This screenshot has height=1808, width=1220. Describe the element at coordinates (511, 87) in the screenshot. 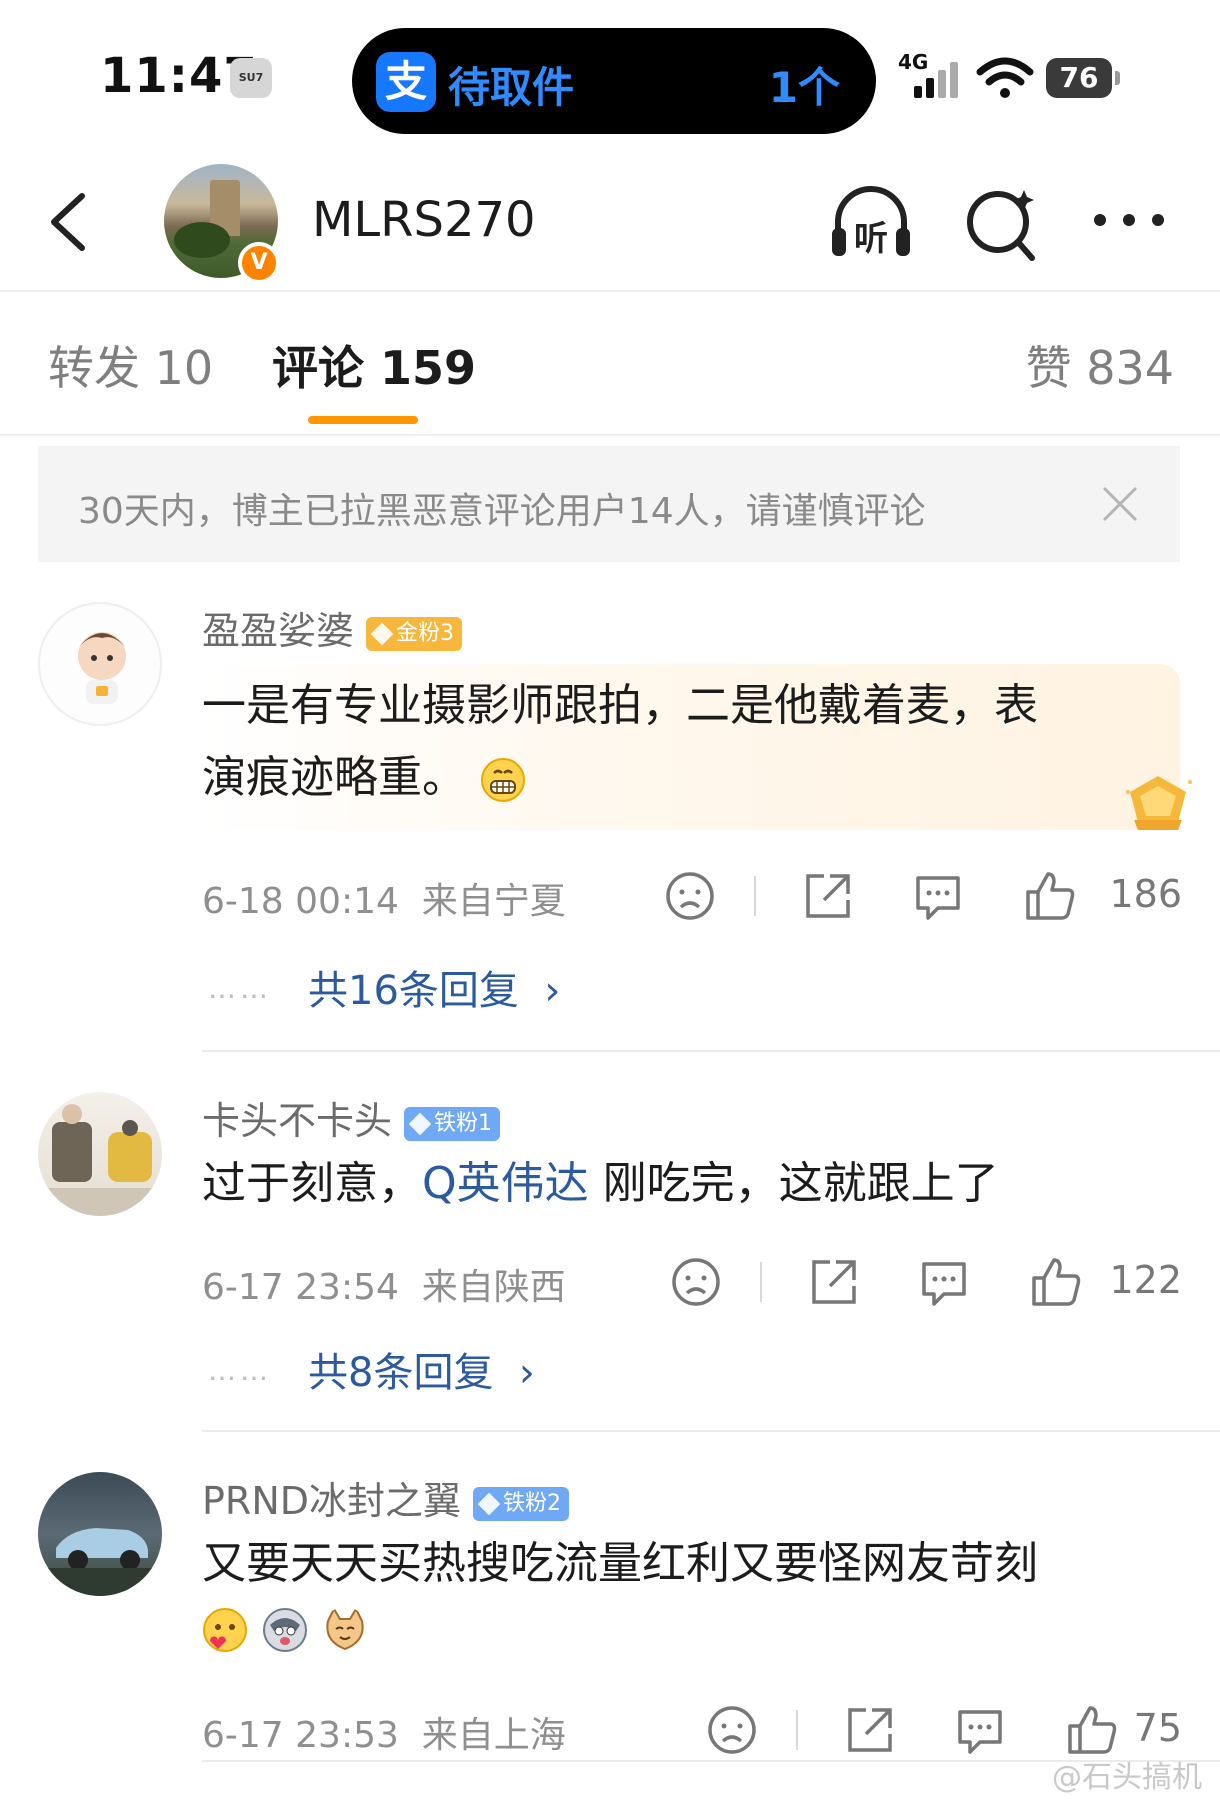

I see `island-label: 待取件` at that location.